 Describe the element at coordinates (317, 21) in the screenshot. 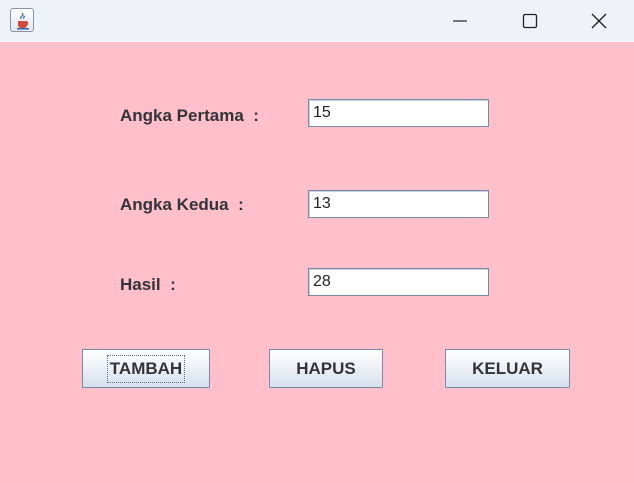

I see `title-bar` at that location.